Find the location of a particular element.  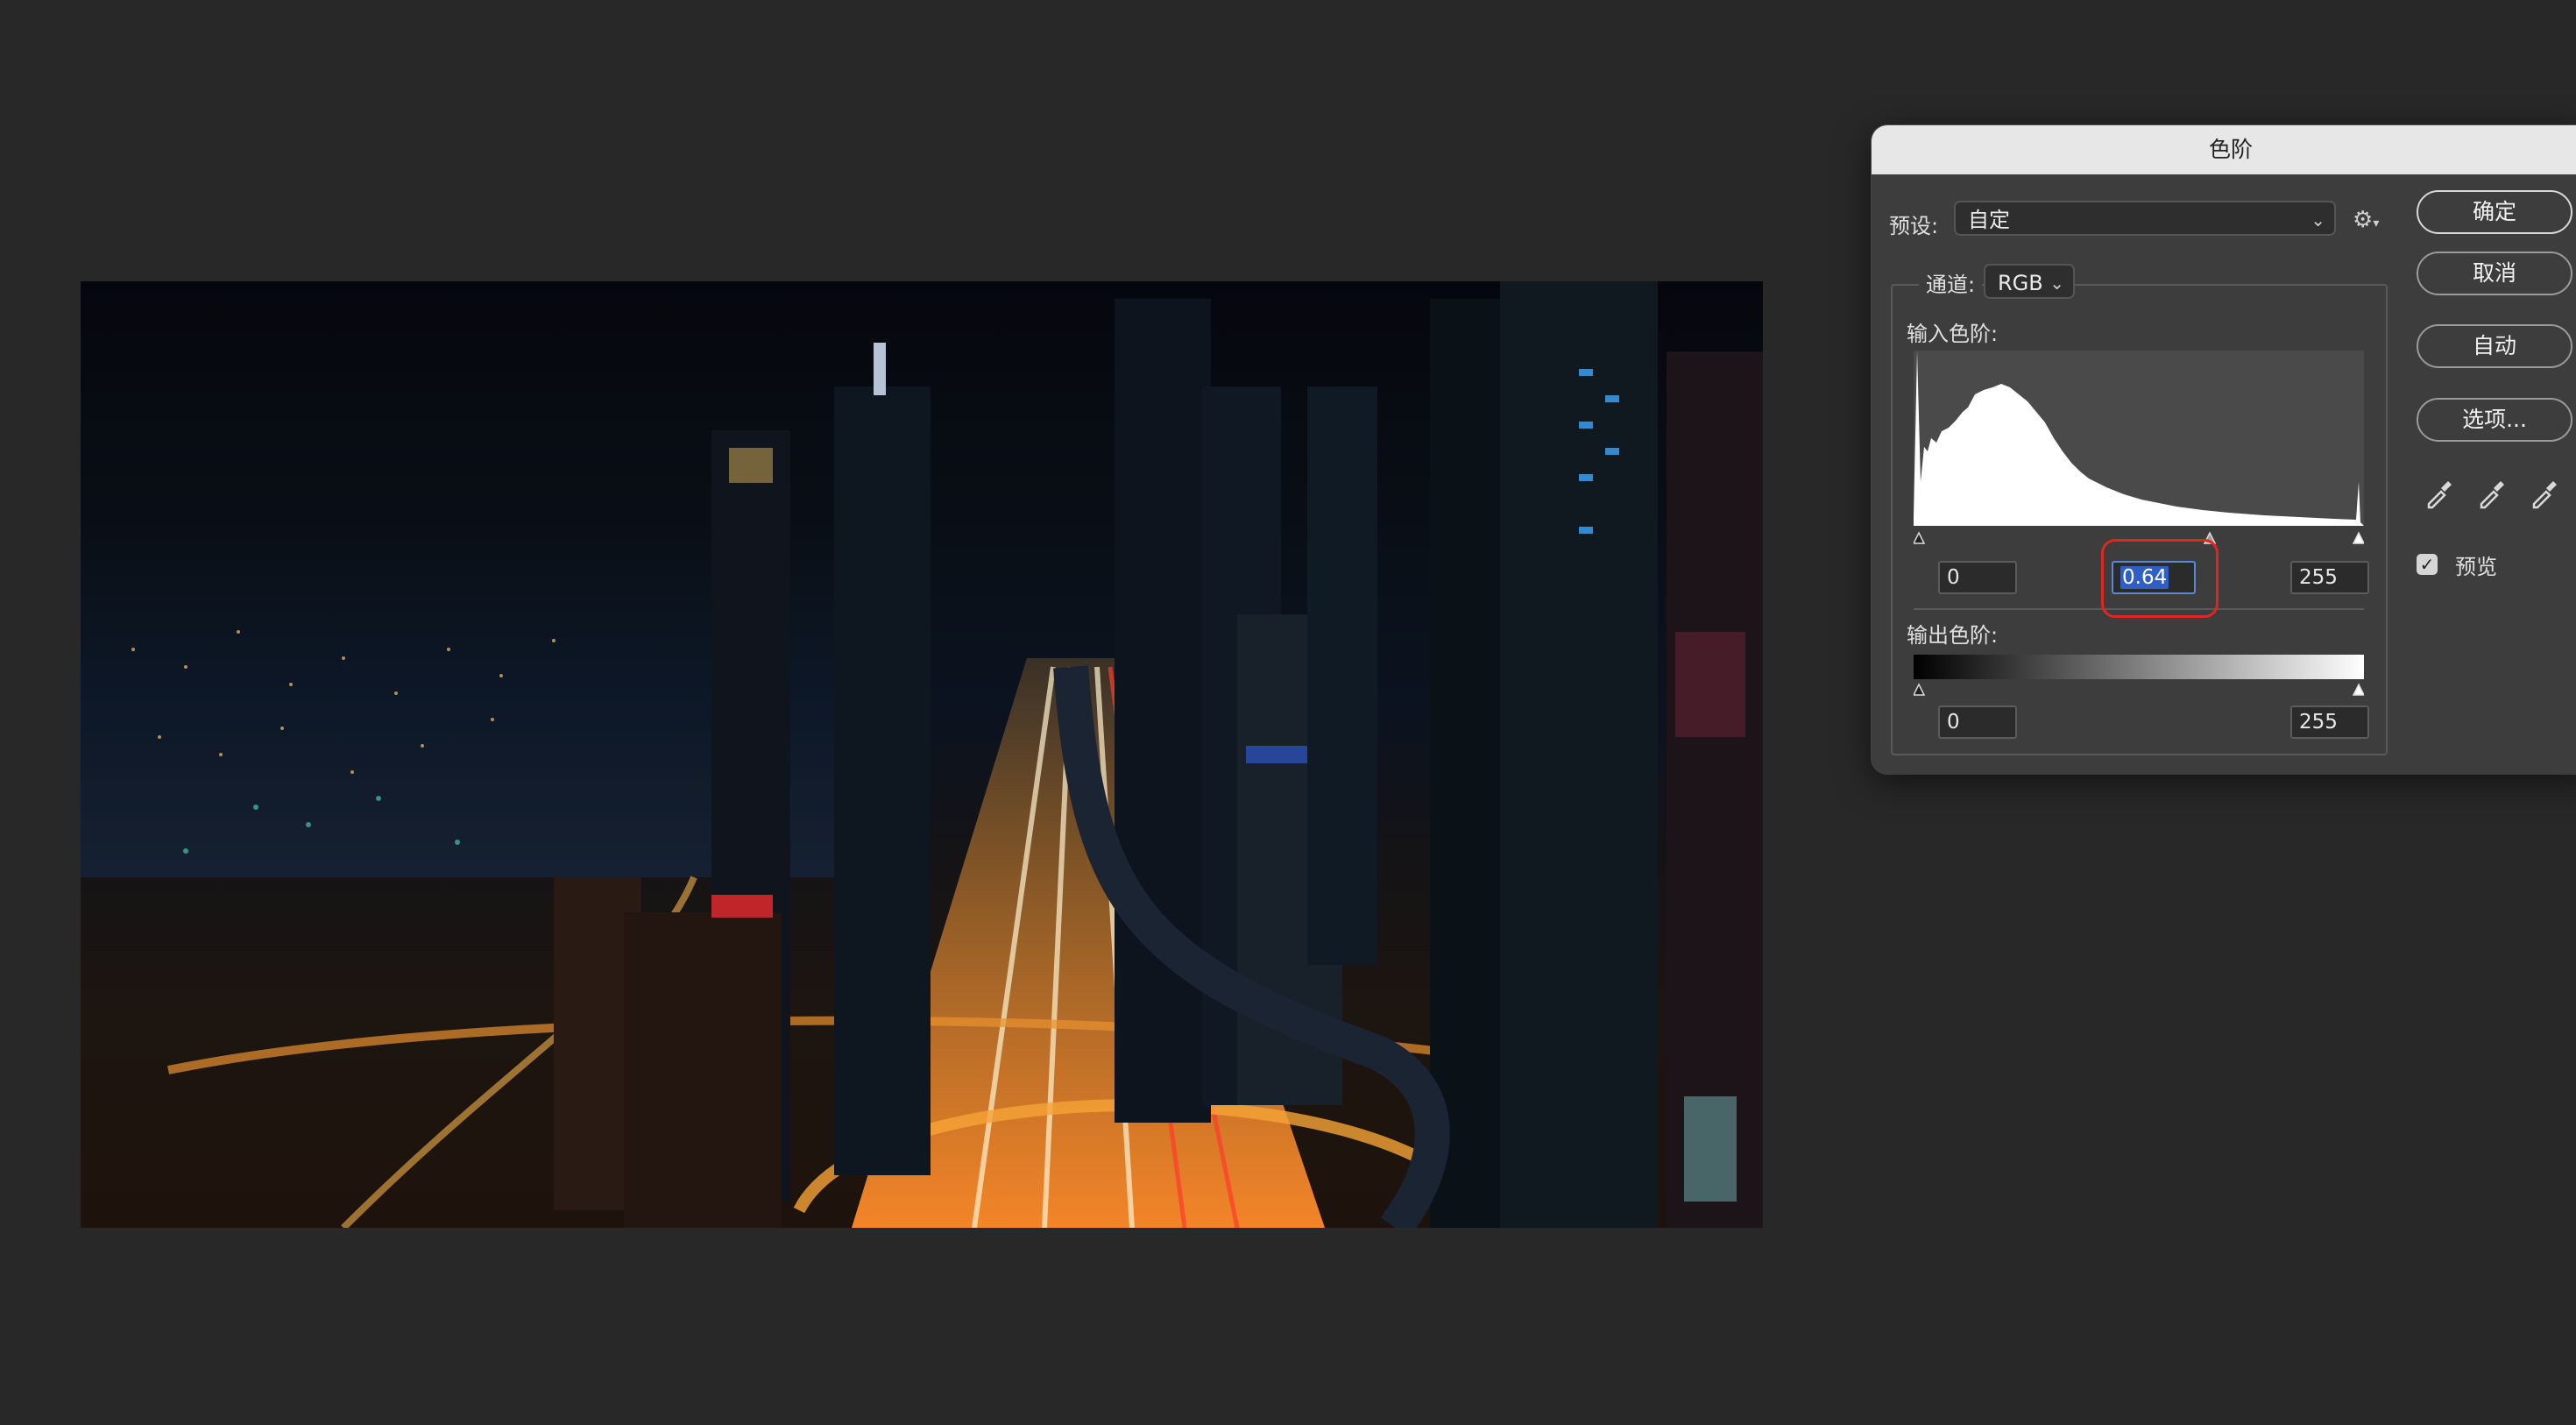

preview-checkbox: ✓ is located at coordinates (2427, 564).